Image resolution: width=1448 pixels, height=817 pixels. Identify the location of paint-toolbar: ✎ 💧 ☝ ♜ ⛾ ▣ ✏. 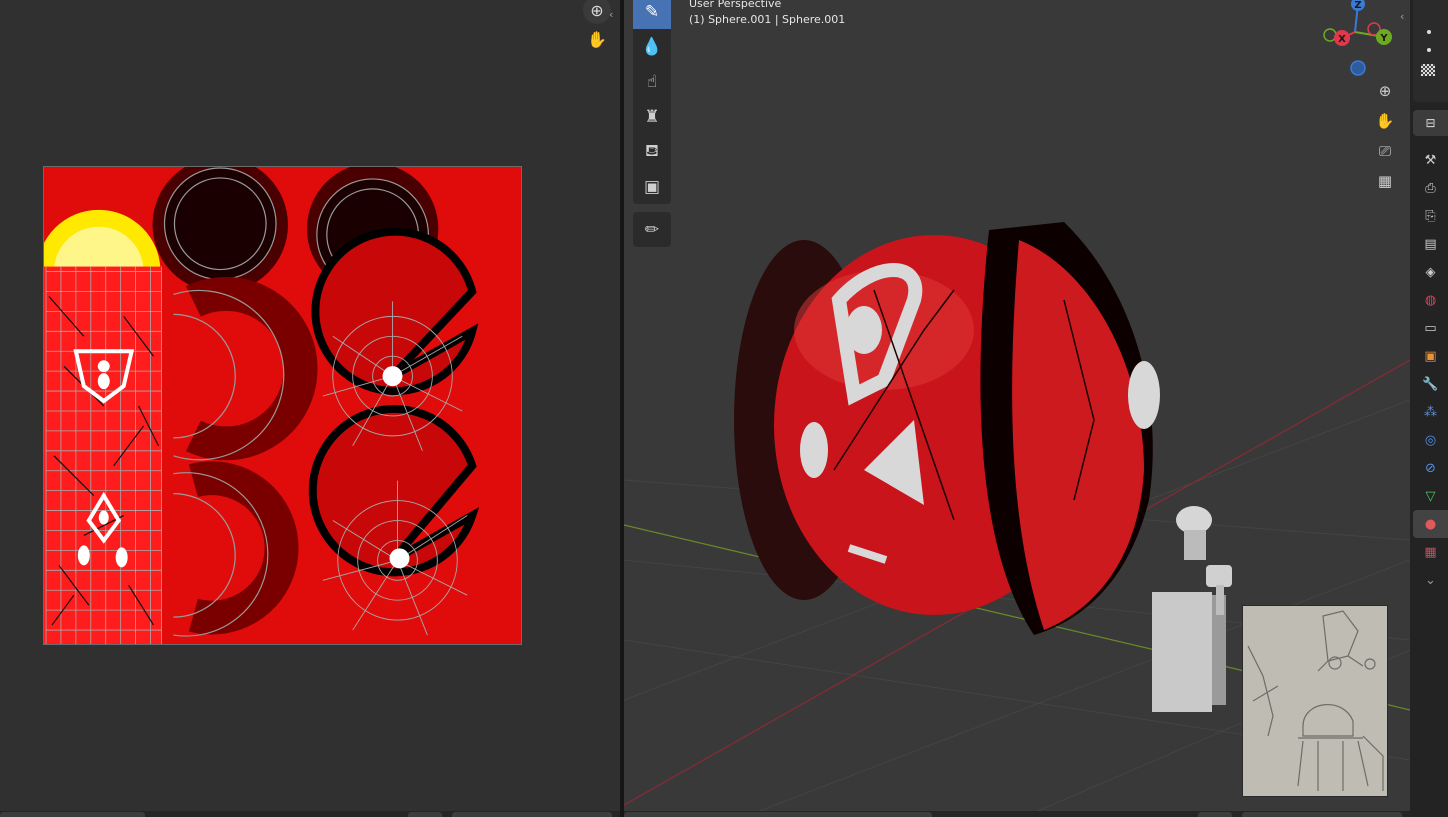
(652, 123).